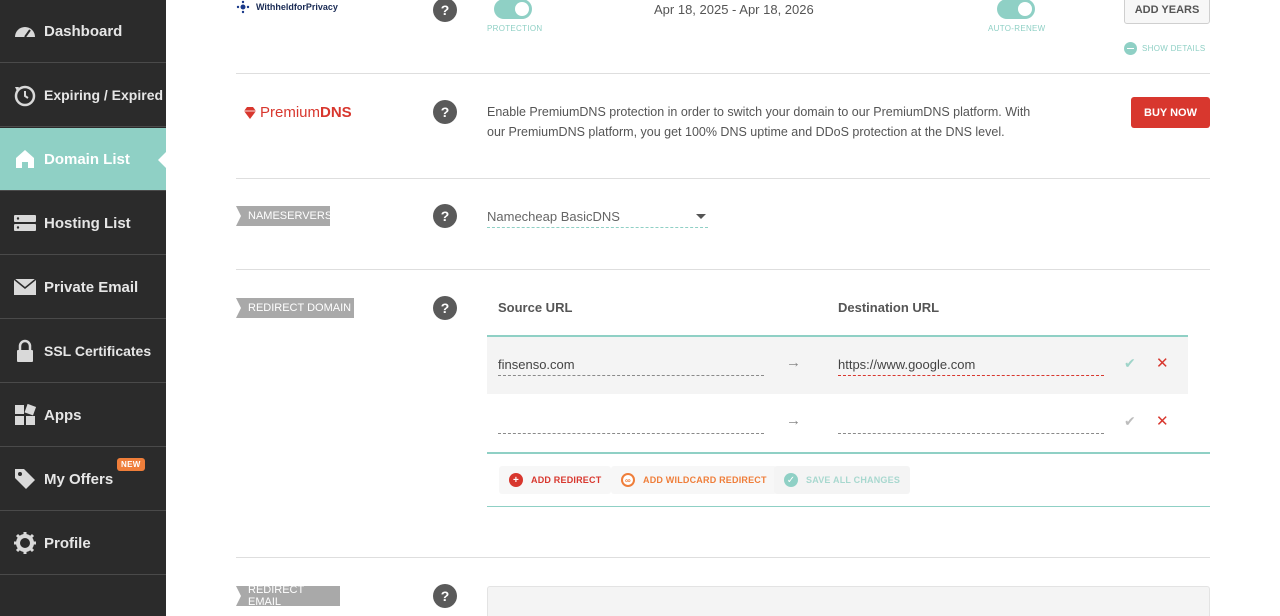 The width and height of the screenshot is (1280, 616). I want to click on premiumdns-logo: Premium DNS, so click(297, 112).